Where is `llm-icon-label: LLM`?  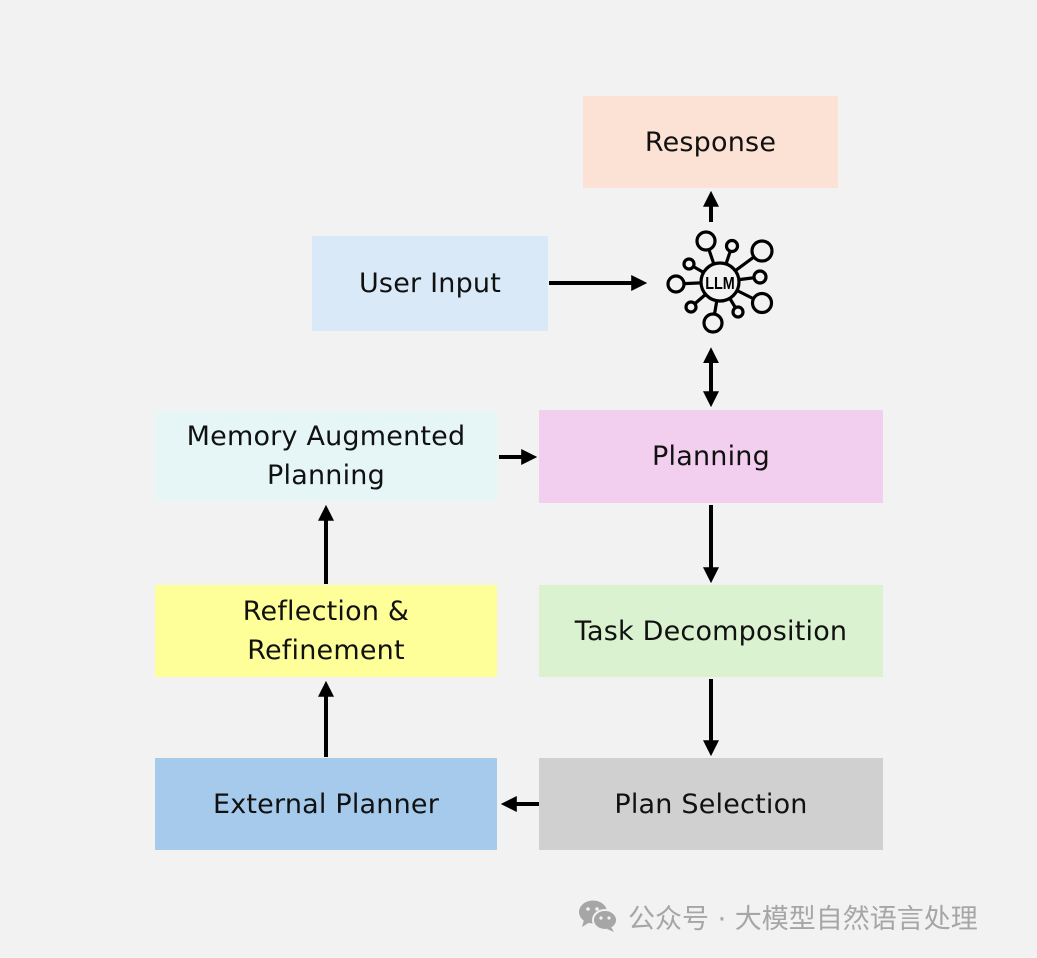
llm-icon-label: LLM is located at coordinates (720, 284).